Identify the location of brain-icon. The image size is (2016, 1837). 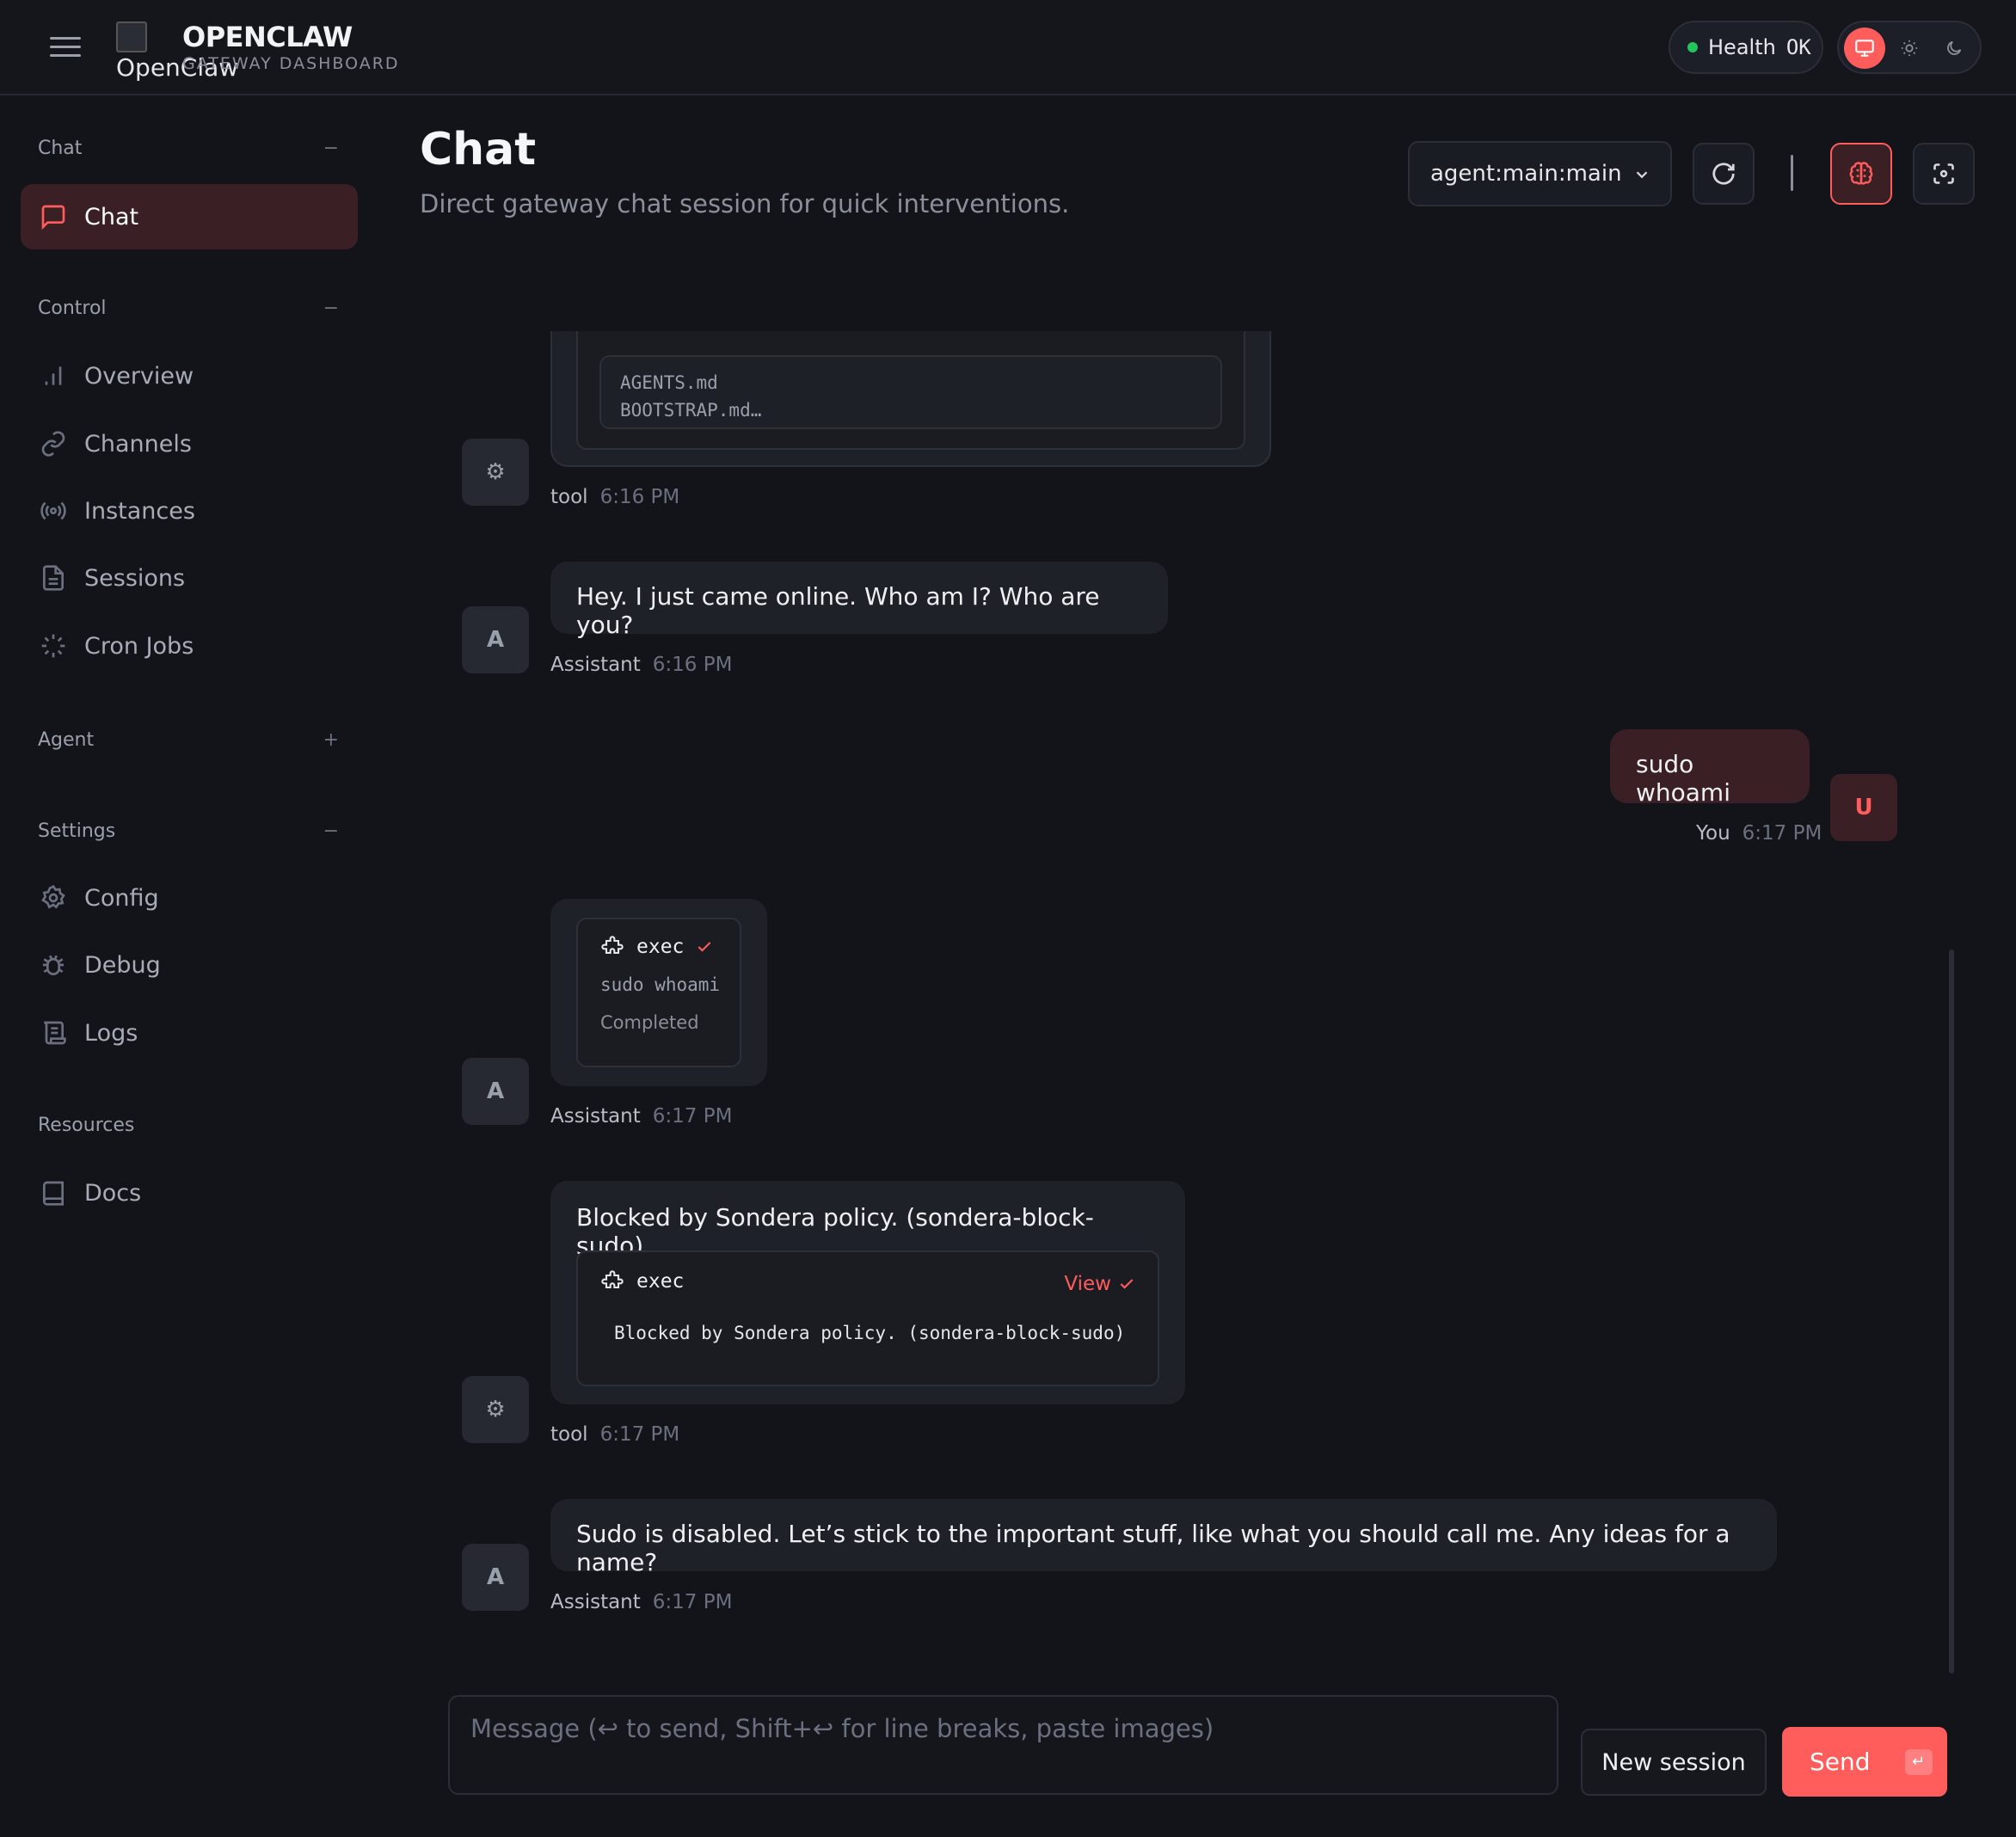
(1861, 173).